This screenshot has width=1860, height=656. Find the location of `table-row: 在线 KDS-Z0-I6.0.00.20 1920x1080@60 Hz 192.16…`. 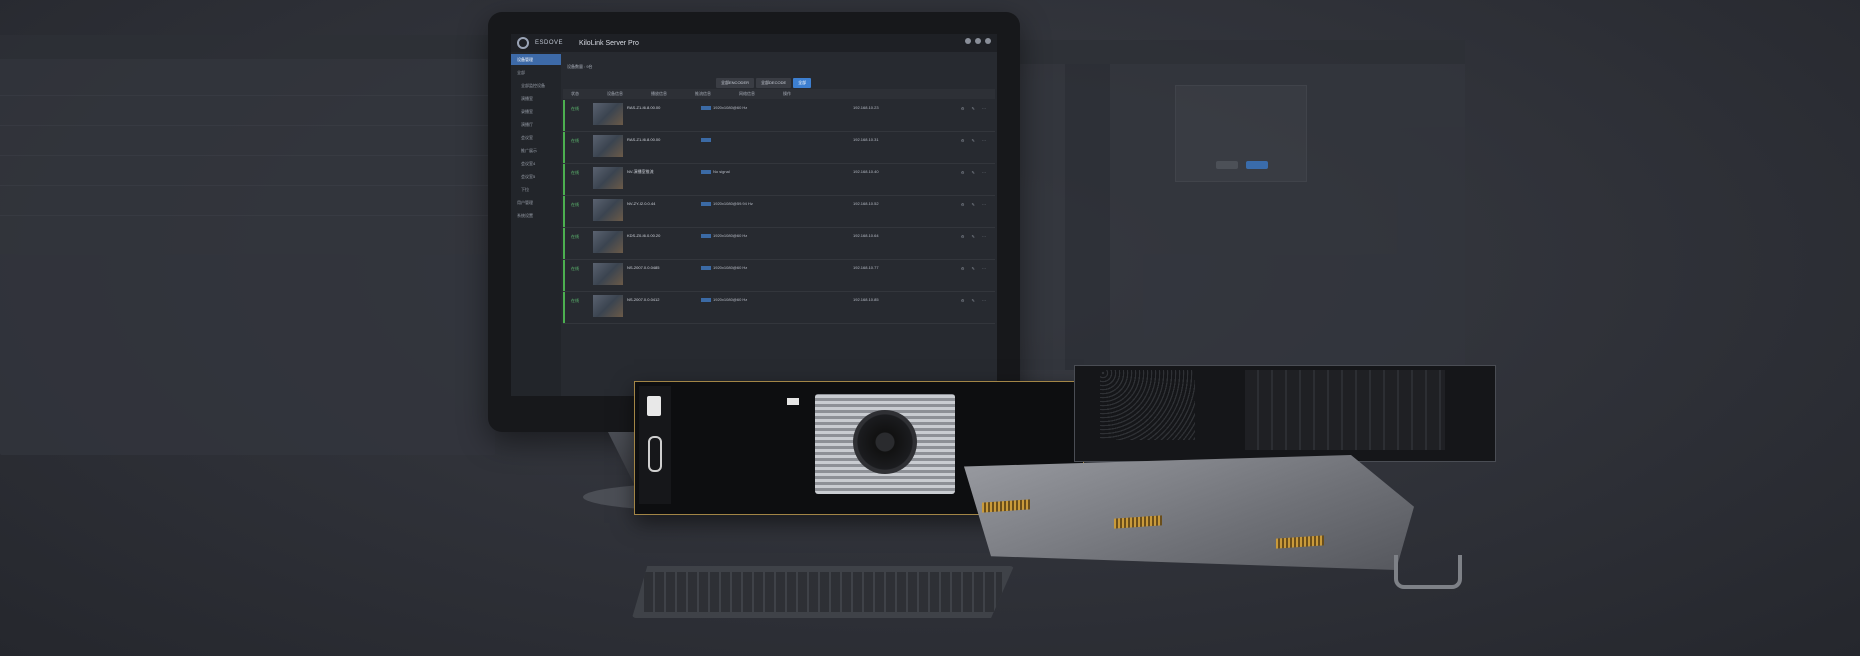

table-row: 在线 KDS-Z0-I6.0.00.20 1920x1080@60 Hz 192.16… is located at coordinates (779, 244).